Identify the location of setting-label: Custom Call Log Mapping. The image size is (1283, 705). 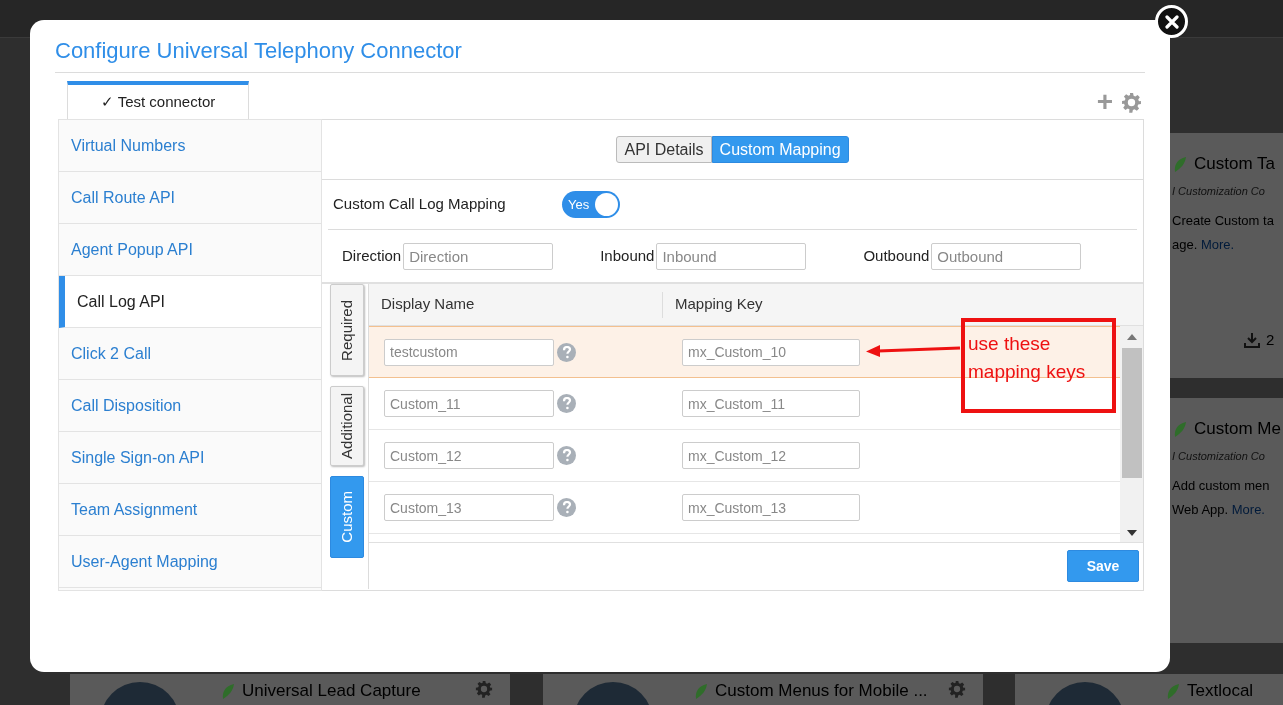
(420, 204).